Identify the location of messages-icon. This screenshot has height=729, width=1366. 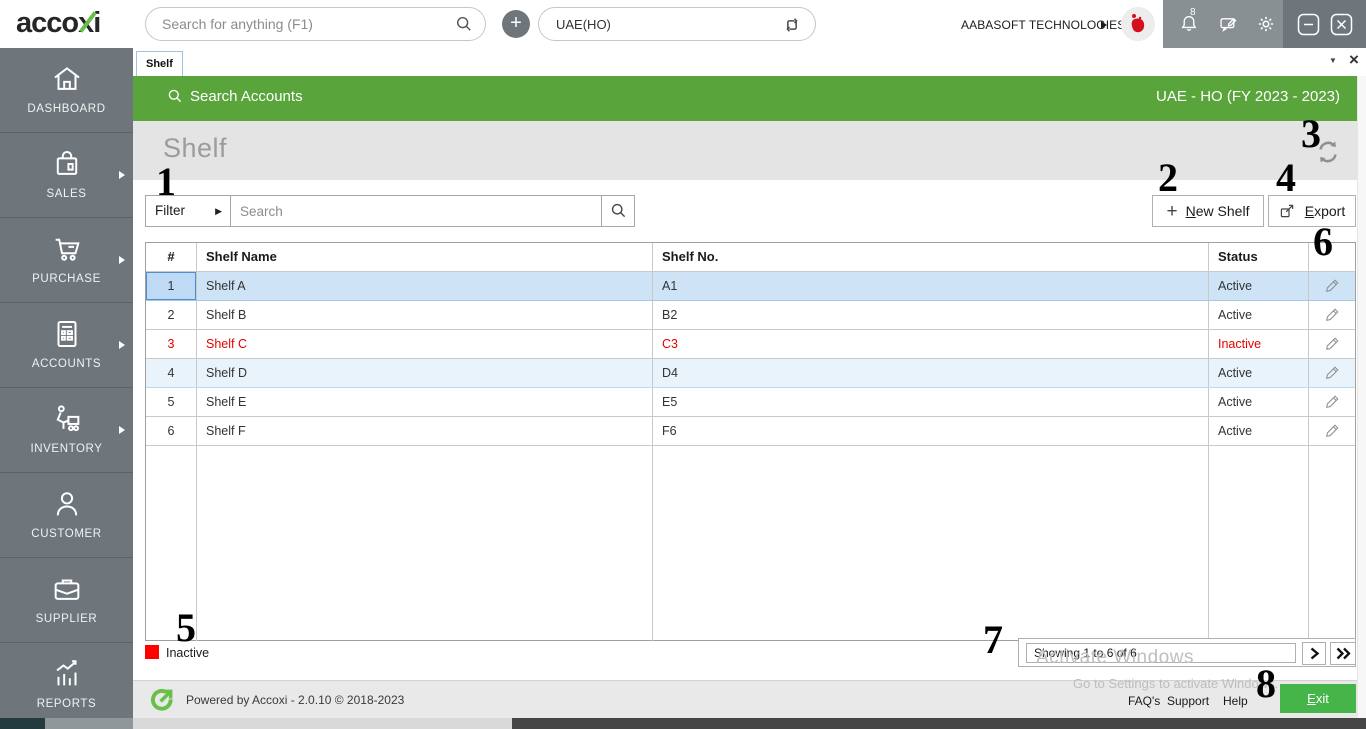
(1228, 27).